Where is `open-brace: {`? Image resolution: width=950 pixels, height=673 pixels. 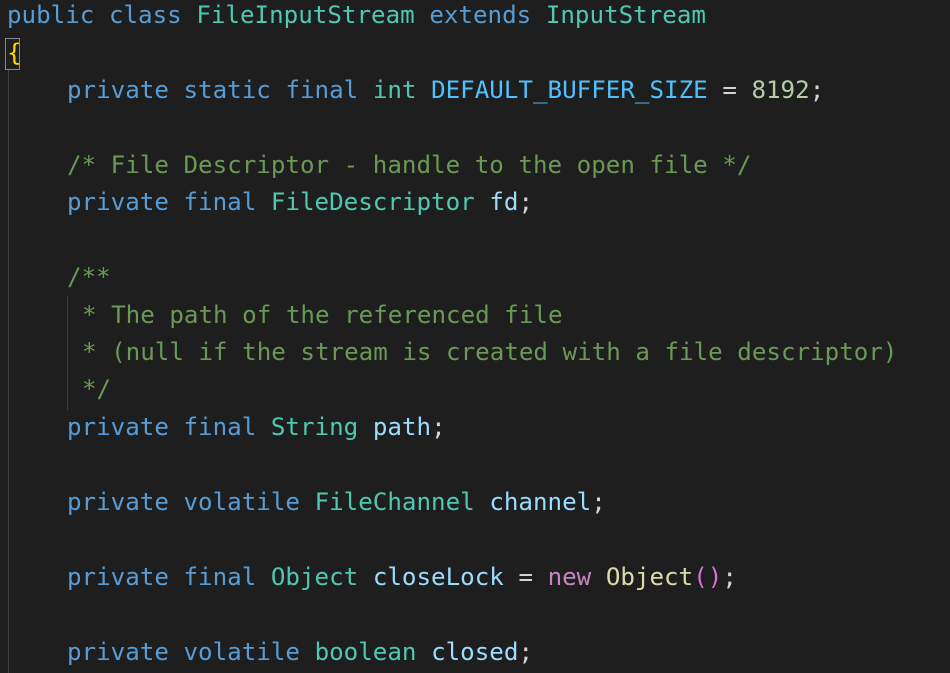 open-brace: { is located at coordinates (14, 53).